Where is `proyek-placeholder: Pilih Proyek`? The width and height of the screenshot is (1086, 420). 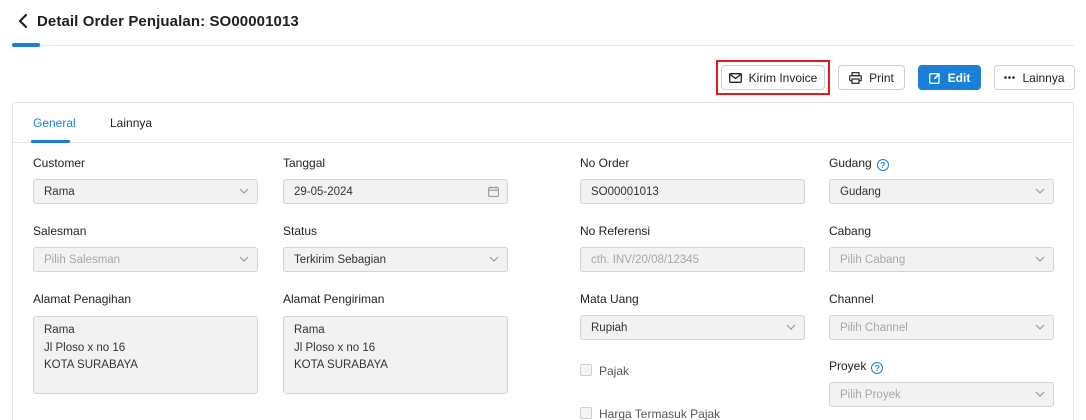
proyek-placeholder: Pilih Proyek is located at coordinates (870, 394).